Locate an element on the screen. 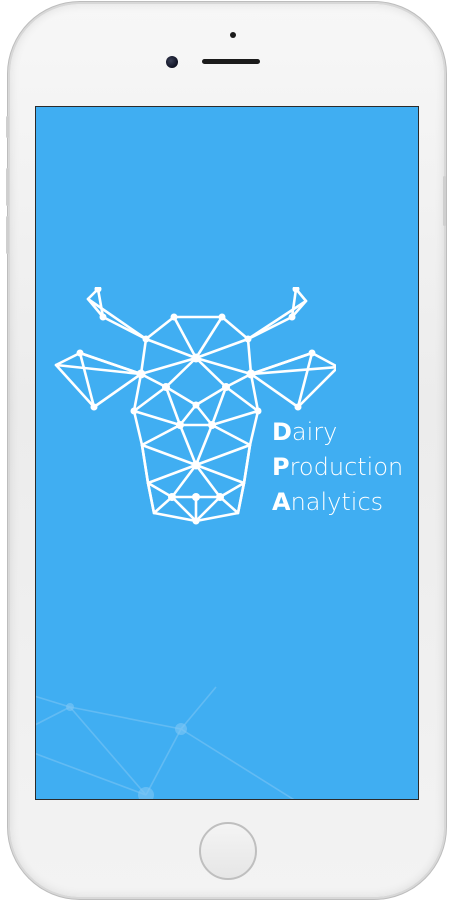  title-line-analytics: Analytics is located at coordinates (337, 502).